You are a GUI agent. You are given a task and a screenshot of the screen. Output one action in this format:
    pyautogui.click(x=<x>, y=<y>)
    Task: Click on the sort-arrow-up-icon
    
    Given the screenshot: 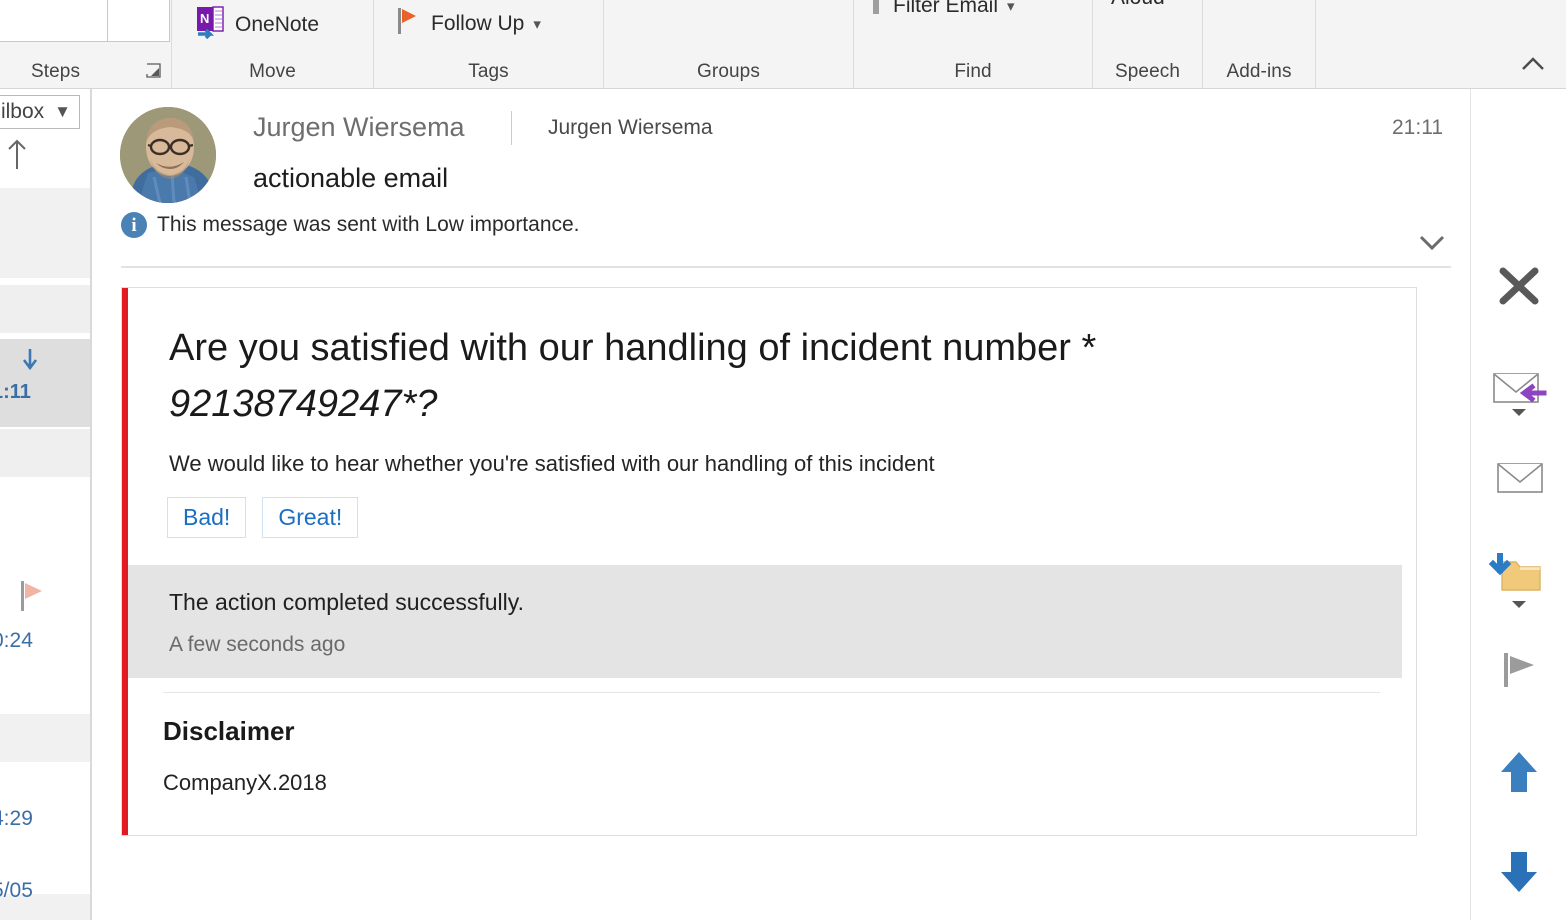 What is the action you would take?
    pyautogui.click(x=17, y=154)
    